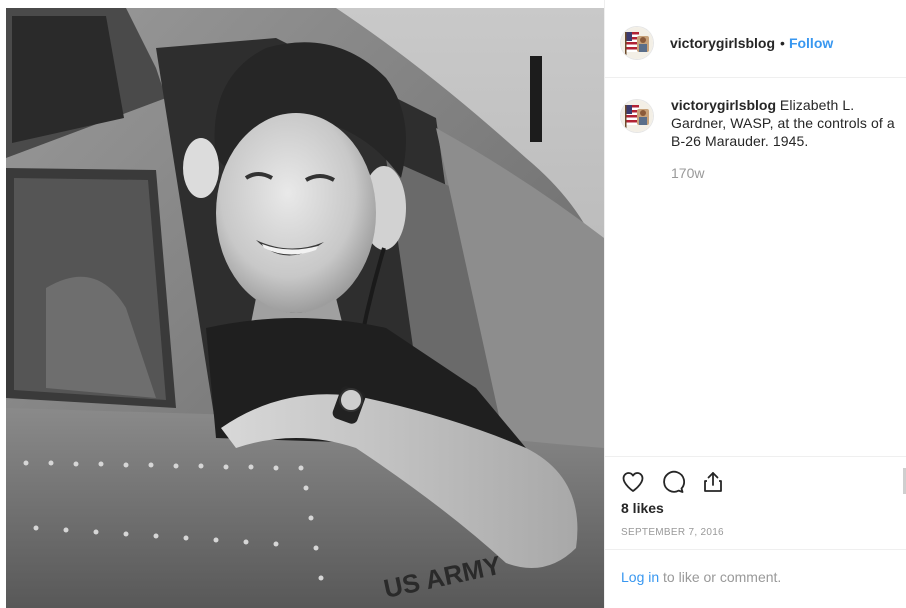 This screenshot has width=906, height=608. Describe the element at coordinates (640, 577) in the screenshot. I see `login-link: Log in` at that location.